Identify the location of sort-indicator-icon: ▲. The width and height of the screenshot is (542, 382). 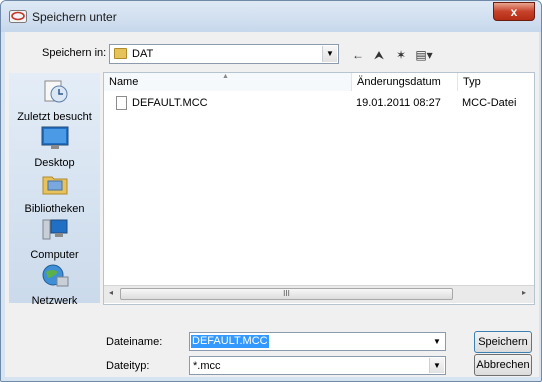
(225, 76).